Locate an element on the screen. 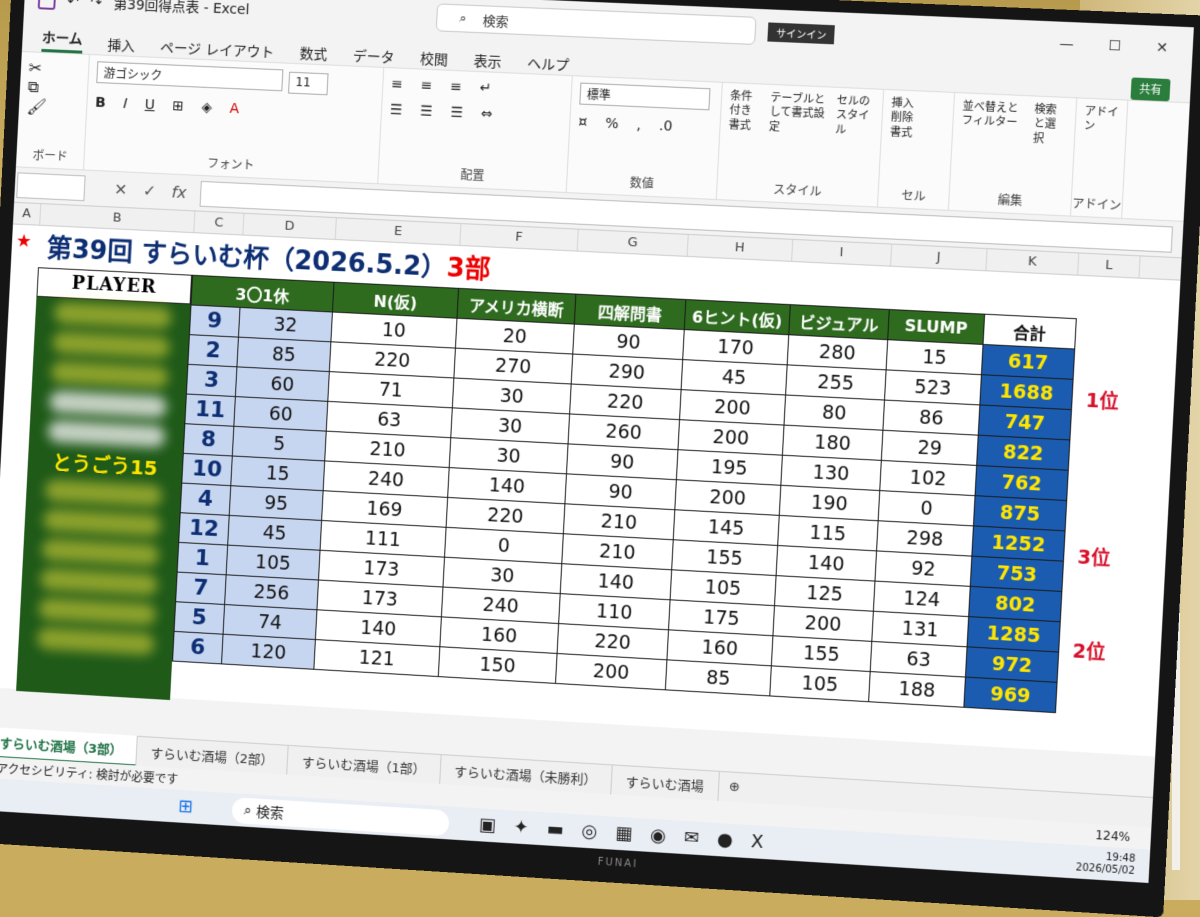 This screenshot has width=1200, height=917. order-cell: 1 is located at coordinates (202, 558).